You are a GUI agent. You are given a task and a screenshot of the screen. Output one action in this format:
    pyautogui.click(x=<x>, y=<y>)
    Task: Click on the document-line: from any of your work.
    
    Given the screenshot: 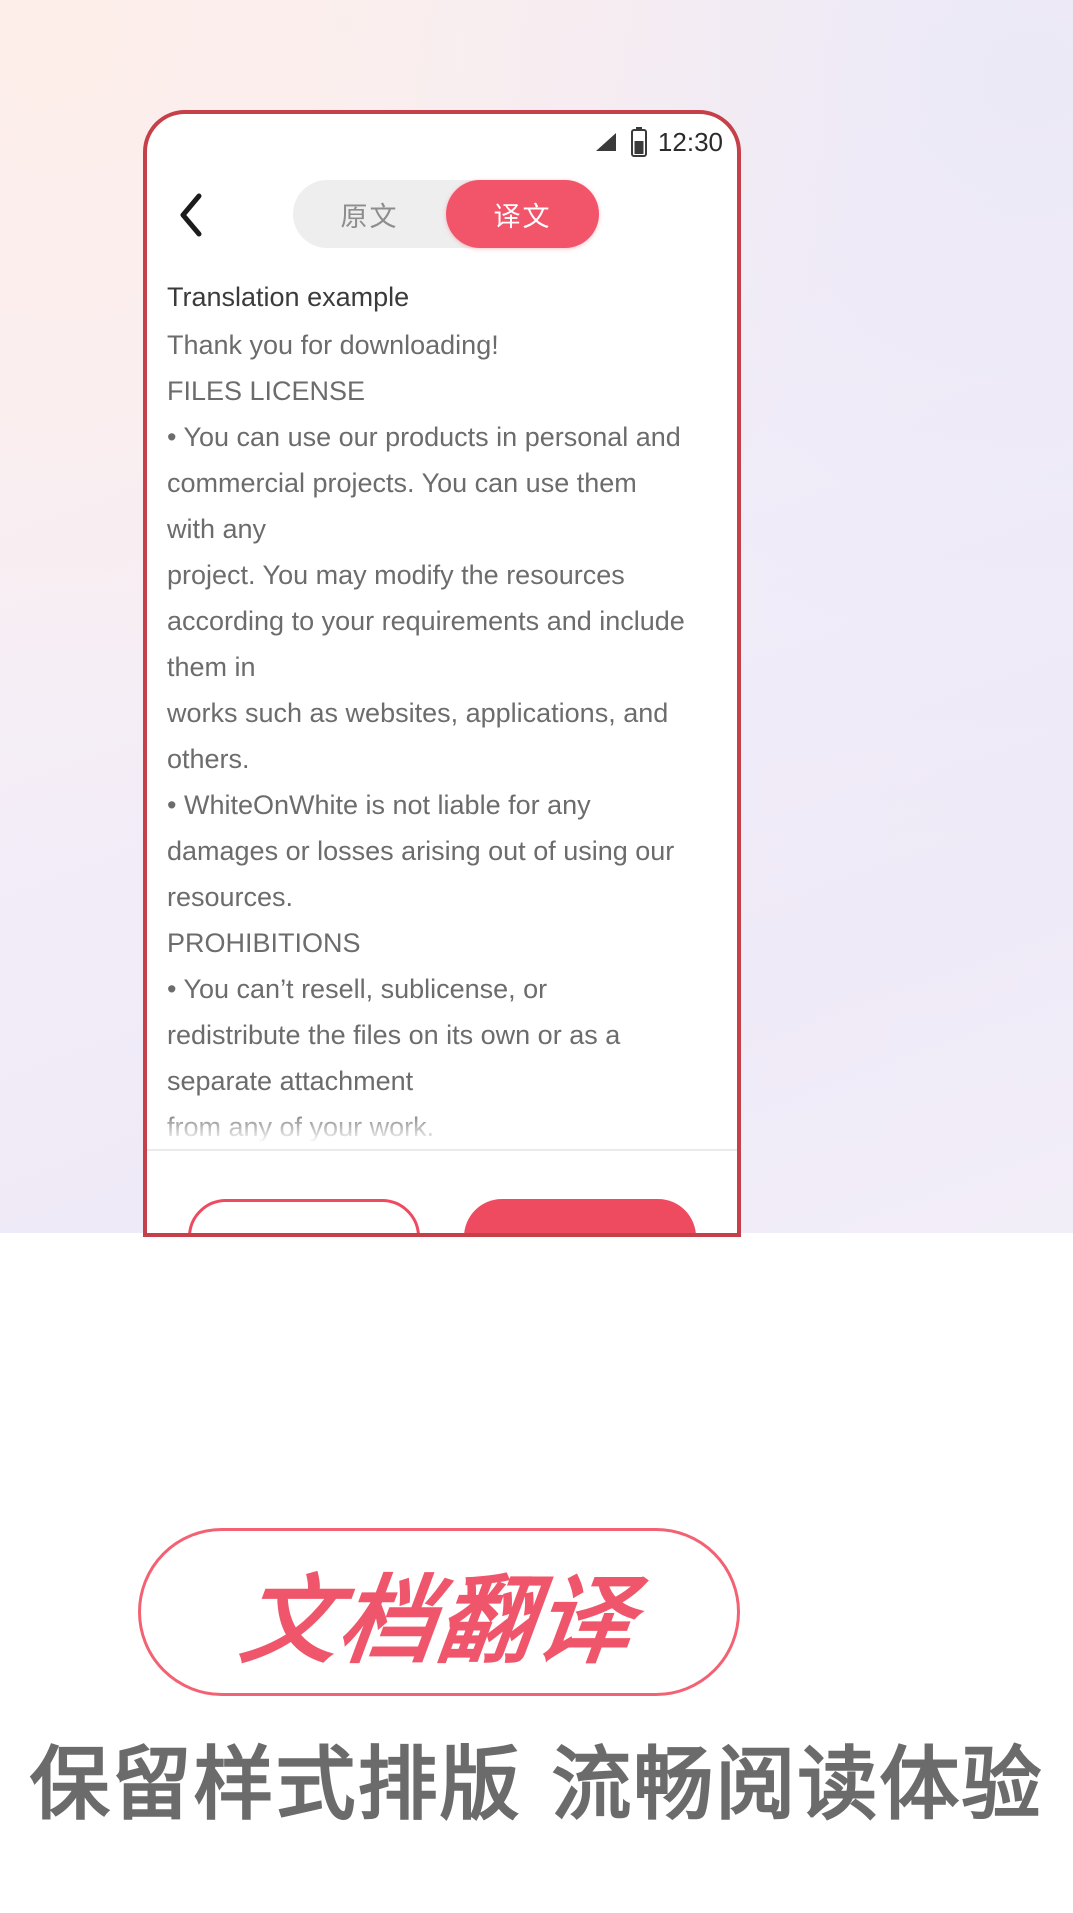 What is the action you would take?
    pyautogui.click(x=301, y=1127)
    